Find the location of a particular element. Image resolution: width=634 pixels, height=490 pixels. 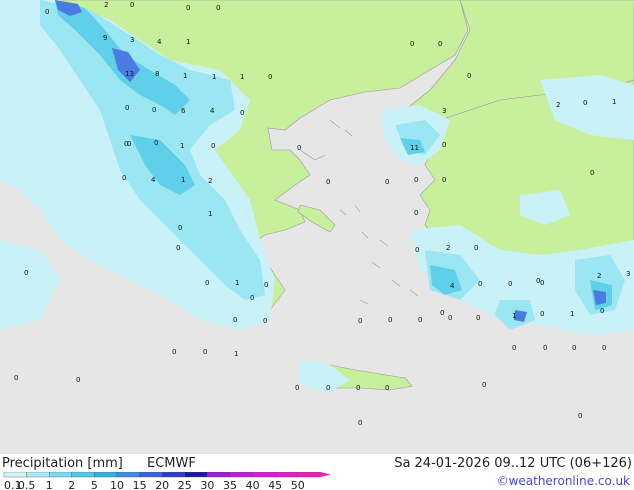

legend-arrow-tip is located at coordinates (325, 474).